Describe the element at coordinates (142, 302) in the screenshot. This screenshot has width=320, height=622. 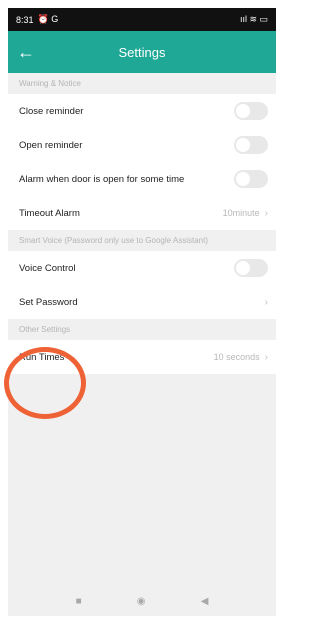
I see `row-set-password: Set Password ›` at that location.